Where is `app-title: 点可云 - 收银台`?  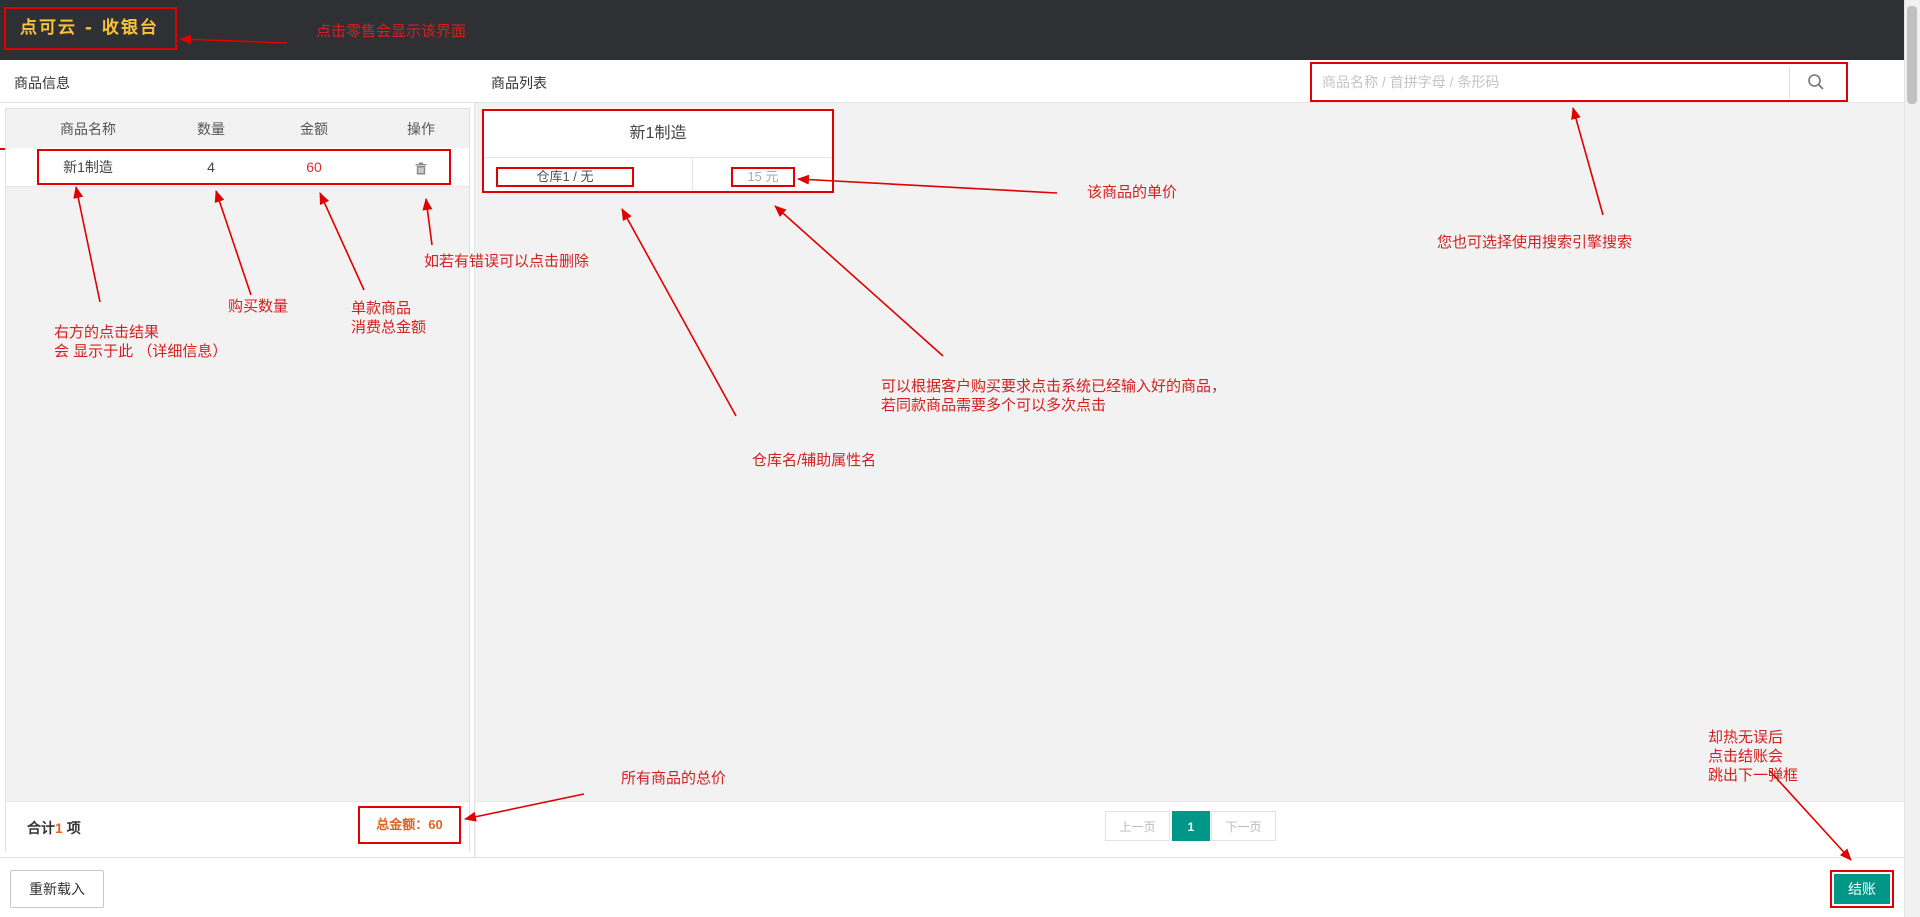 app-title: 点可云 - 收银台 is located at coordinates (90, 28).